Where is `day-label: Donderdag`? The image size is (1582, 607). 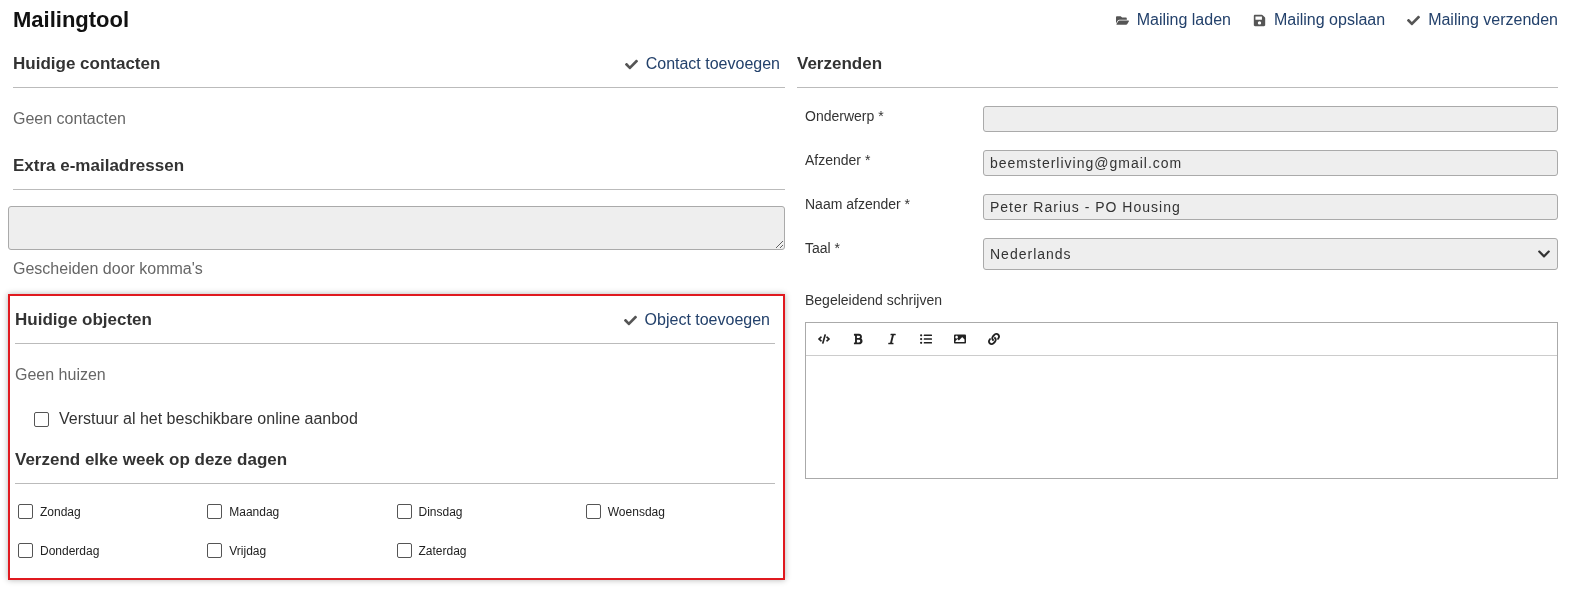 day-label: Donderdag is located at coordinates (70, 550).